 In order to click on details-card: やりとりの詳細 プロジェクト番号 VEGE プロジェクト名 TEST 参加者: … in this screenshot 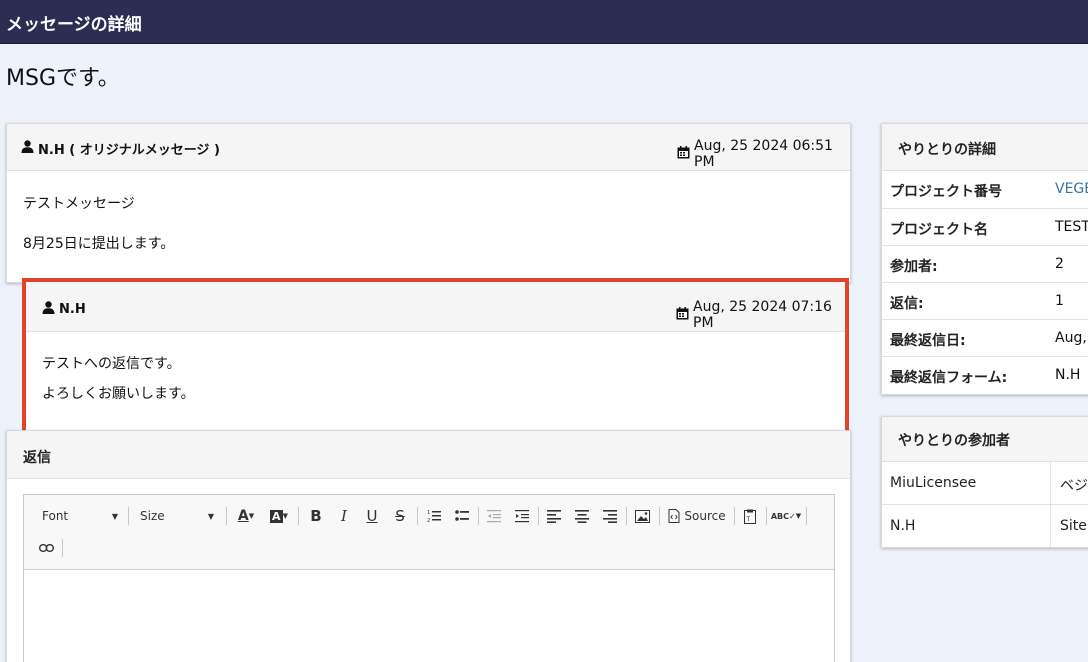, I will do `click(984, 259)`.